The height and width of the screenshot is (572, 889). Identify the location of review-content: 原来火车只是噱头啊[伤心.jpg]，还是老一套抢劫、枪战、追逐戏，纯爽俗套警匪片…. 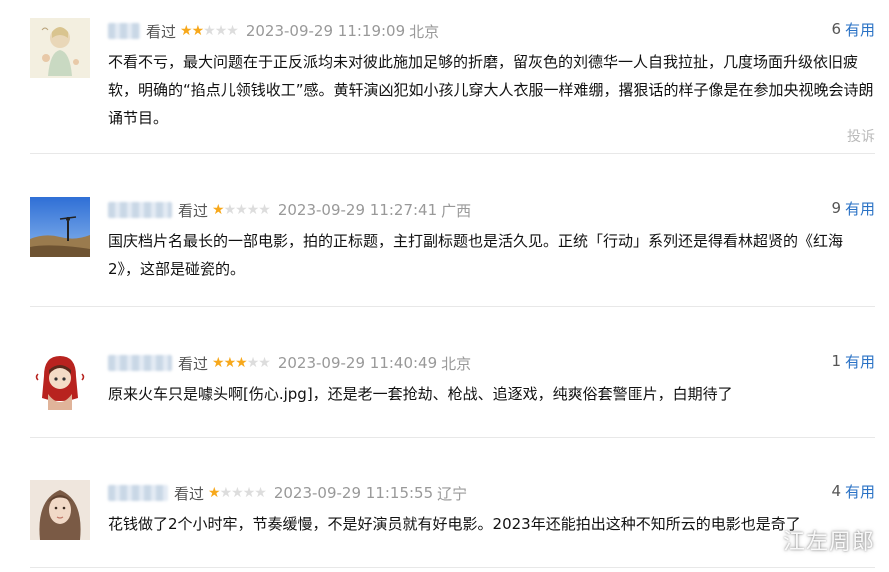
(420, 394).